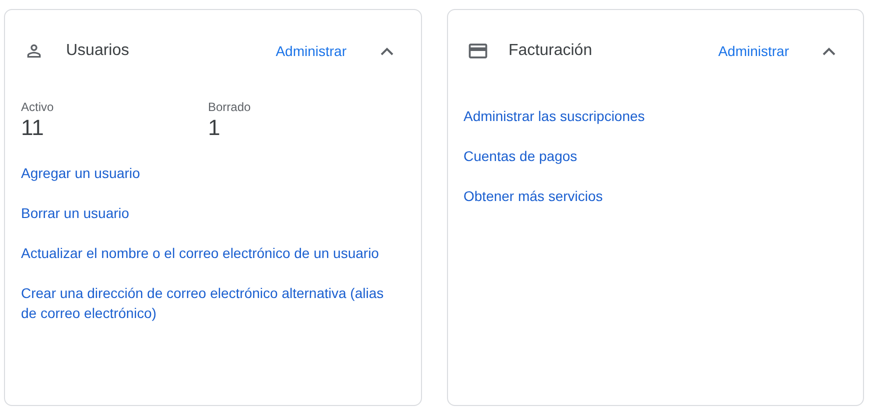  I want to click on help-link: Borrar un usuario, so click(212, 213).